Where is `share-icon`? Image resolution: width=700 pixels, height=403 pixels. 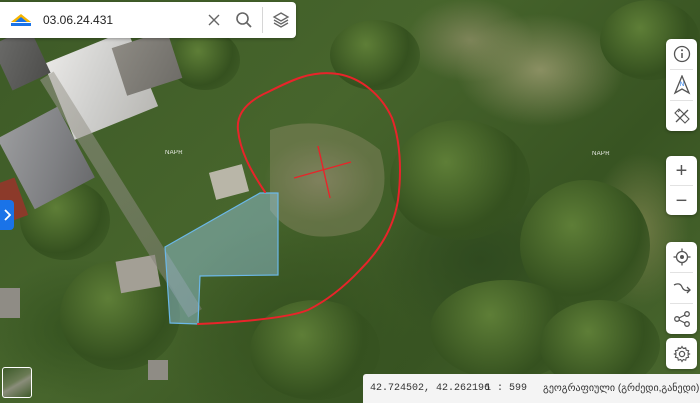
share-icon is located at coordinates (681, 319).